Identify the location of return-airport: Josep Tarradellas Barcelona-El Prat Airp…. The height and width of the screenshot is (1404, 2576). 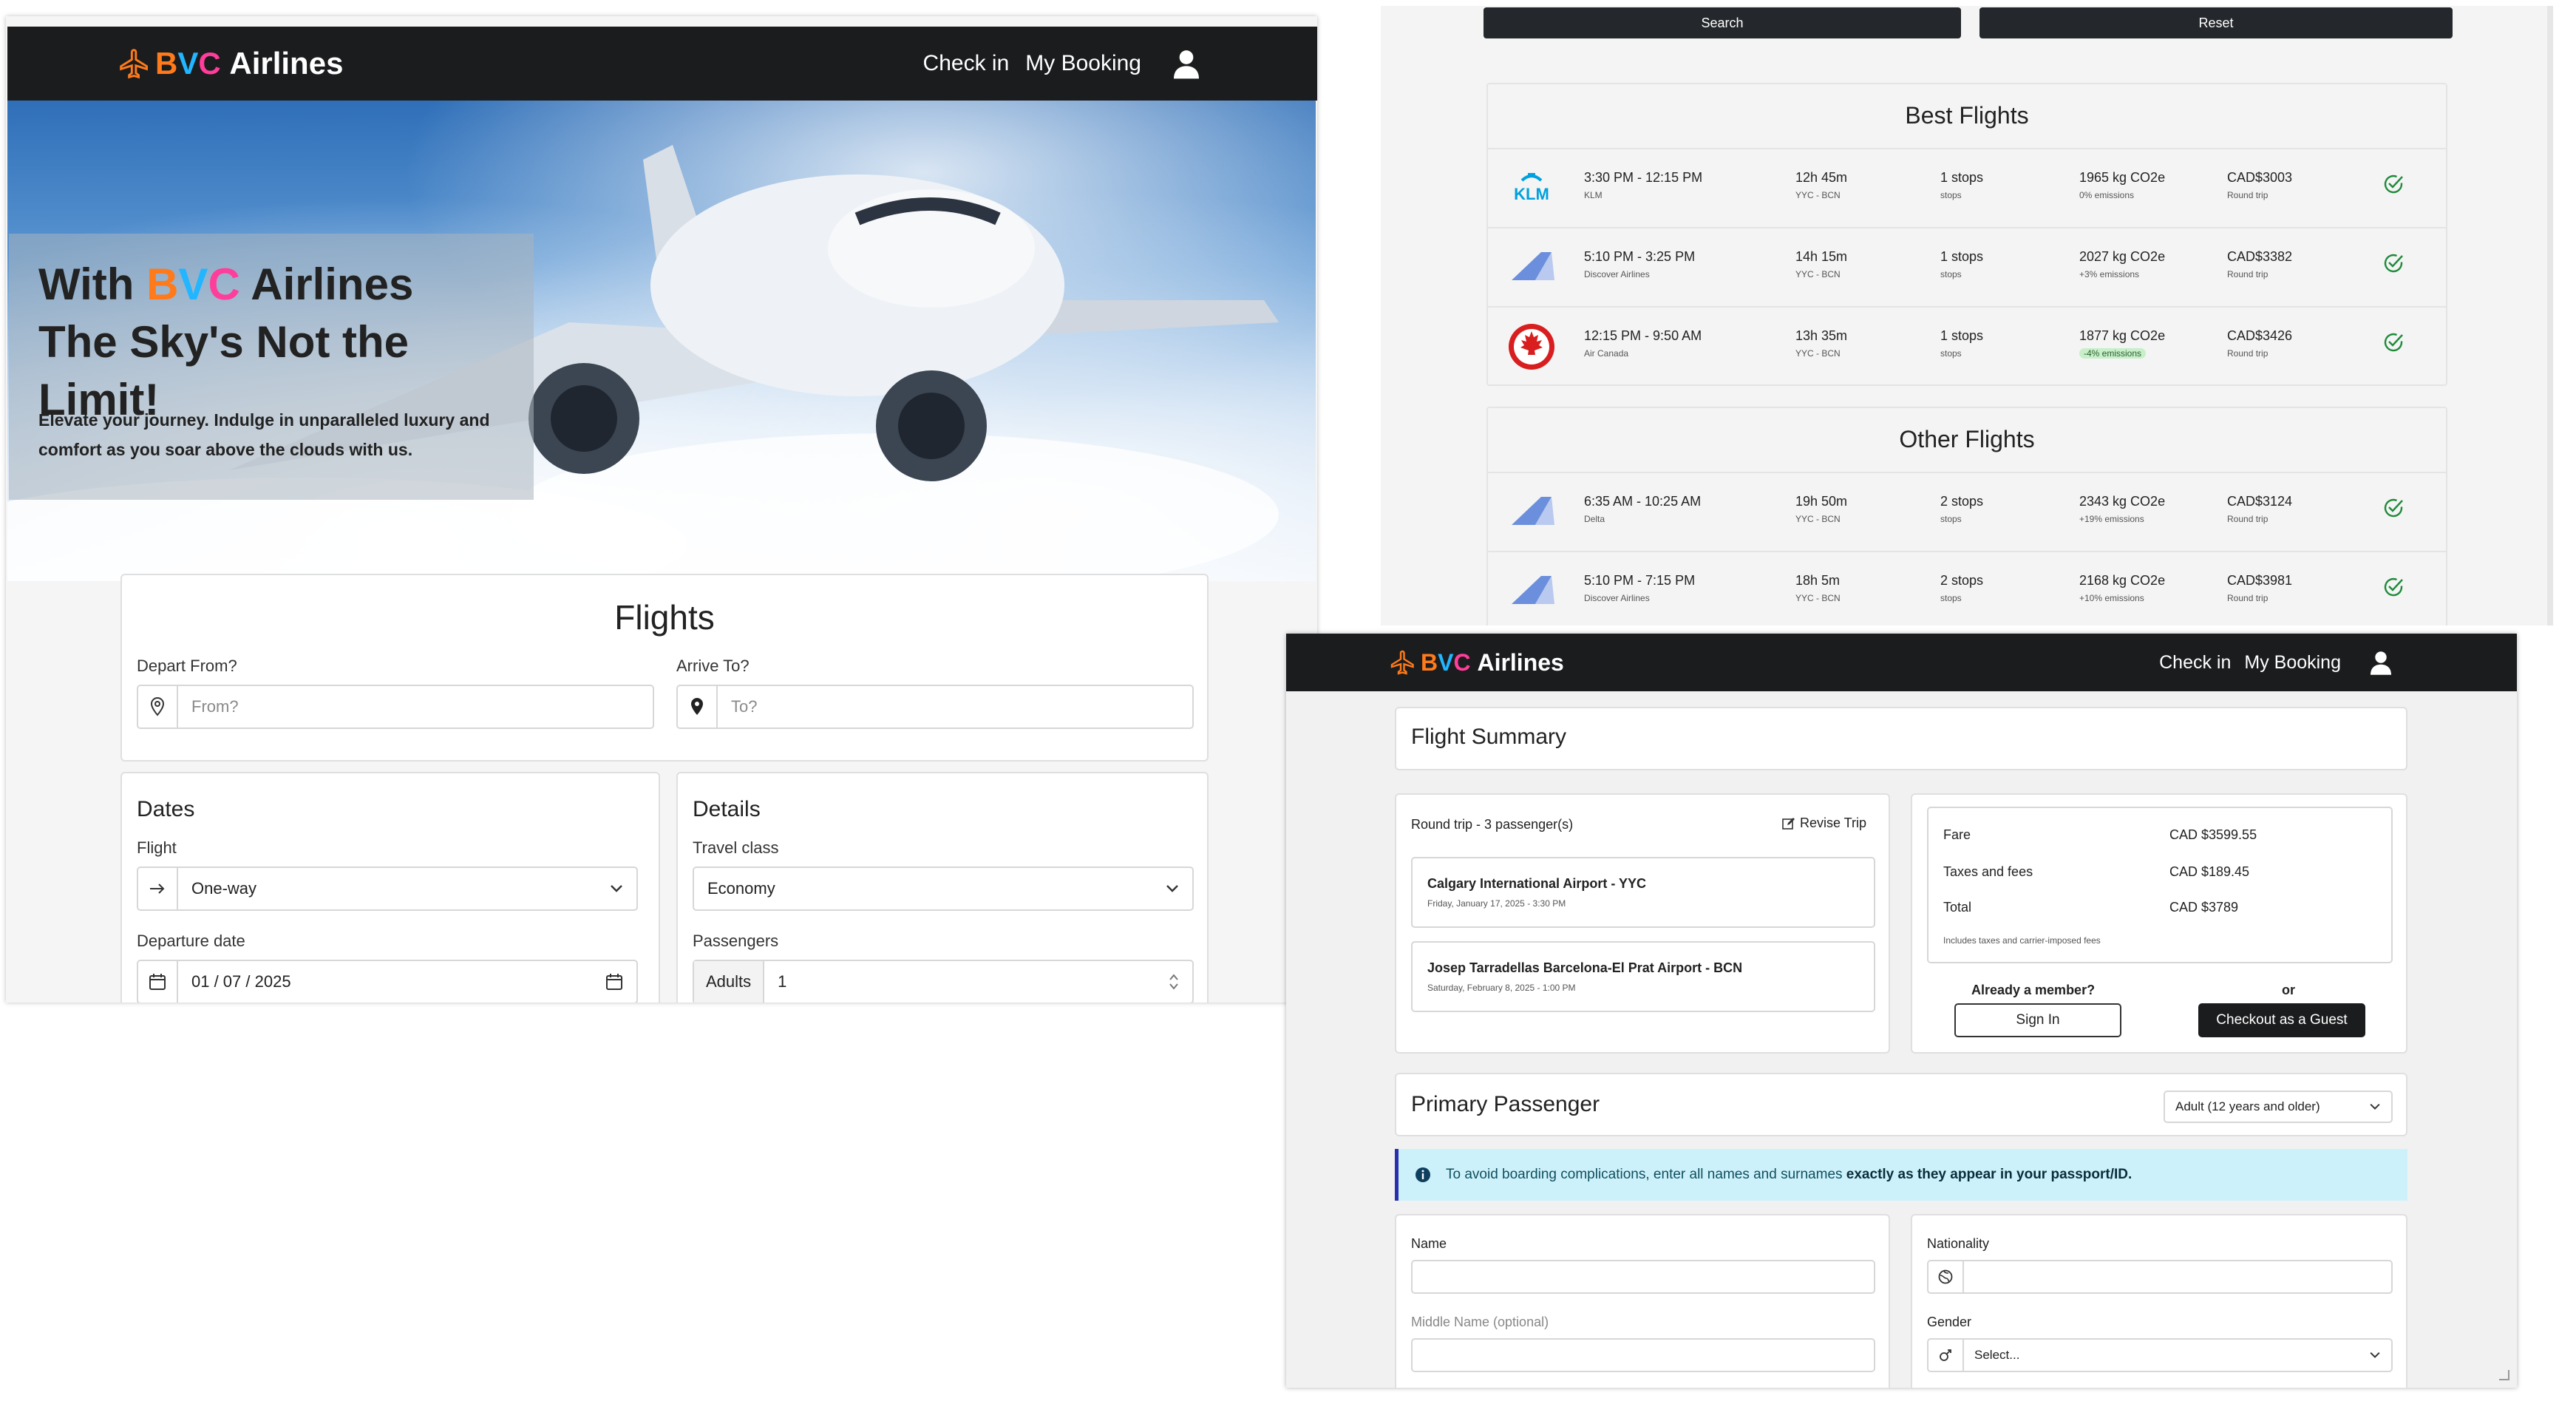
(1585, 967).